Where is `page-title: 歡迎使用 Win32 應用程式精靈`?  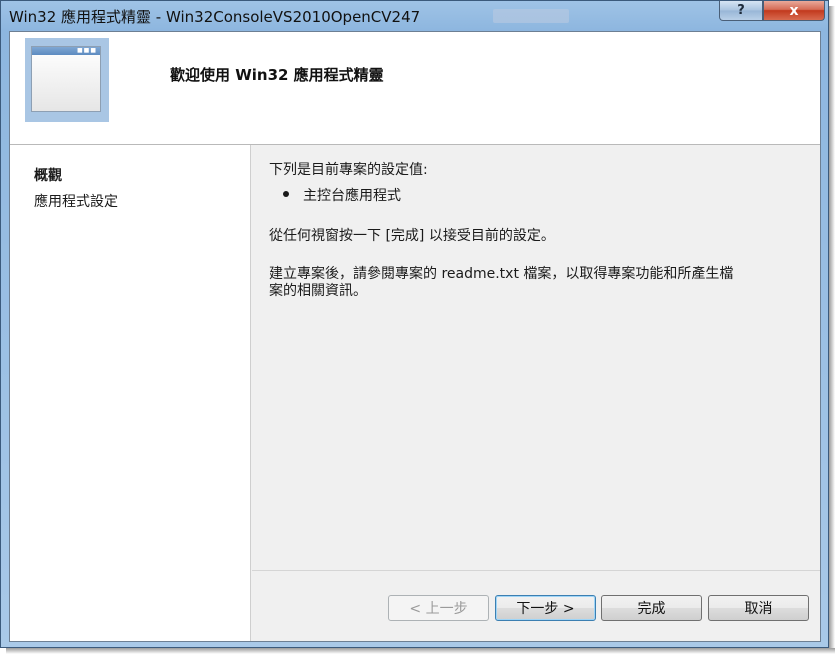
page-title: 歡迎使用 Win32 應用程式精靈 is located at coordinates (277, 75).